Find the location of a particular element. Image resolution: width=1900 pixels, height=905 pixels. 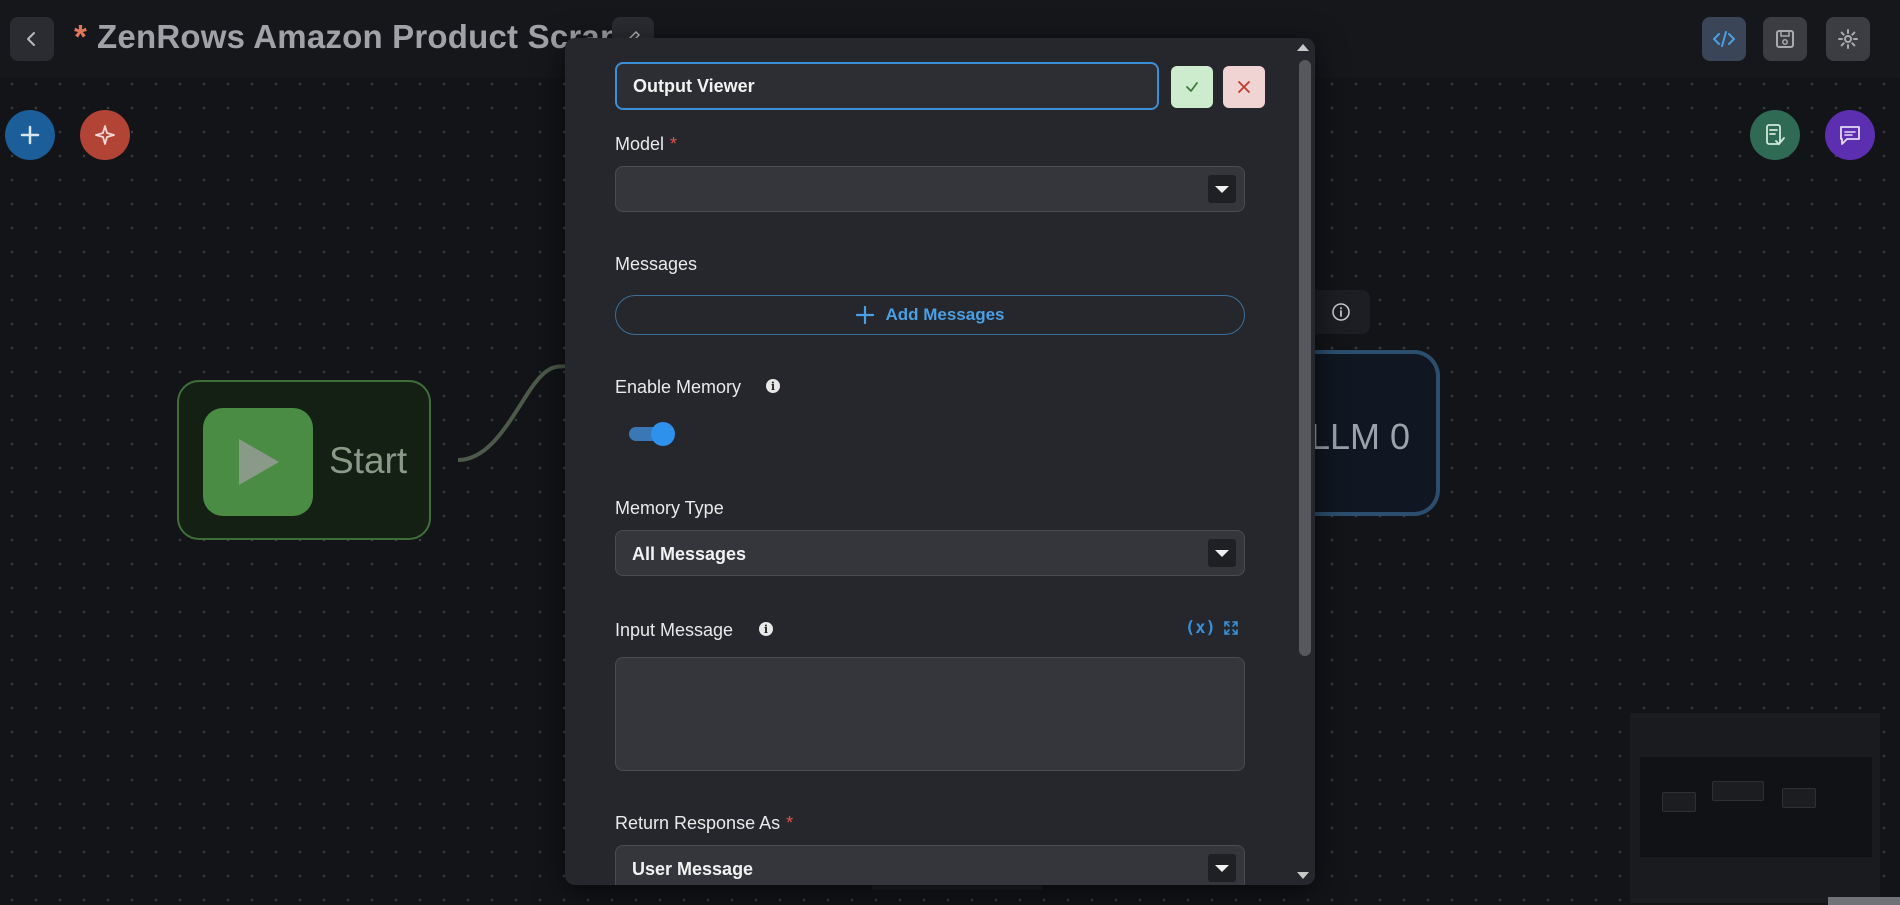

llm-node-info-button is located at coordinates (1341, 312).